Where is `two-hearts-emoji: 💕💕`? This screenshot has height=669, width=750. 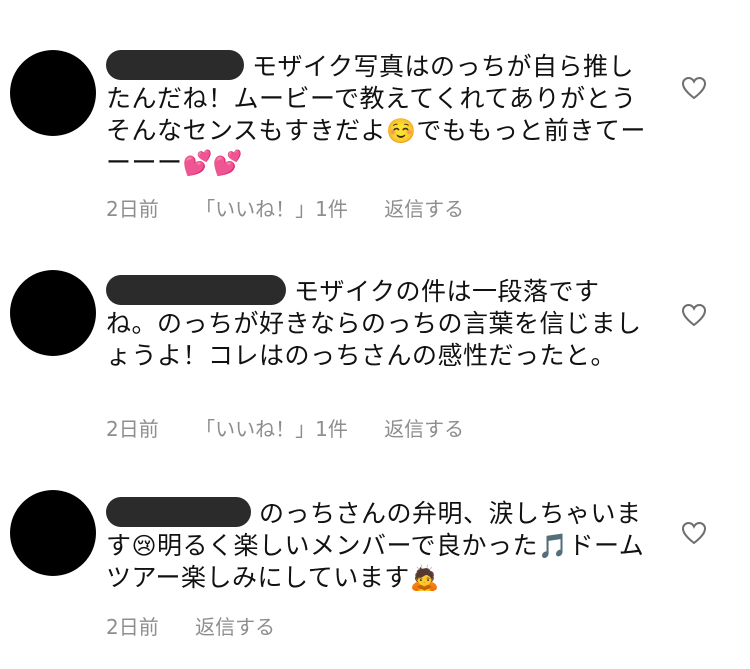
two-hearts-emoji: 💕💕 is located at coordinates (213, 163).